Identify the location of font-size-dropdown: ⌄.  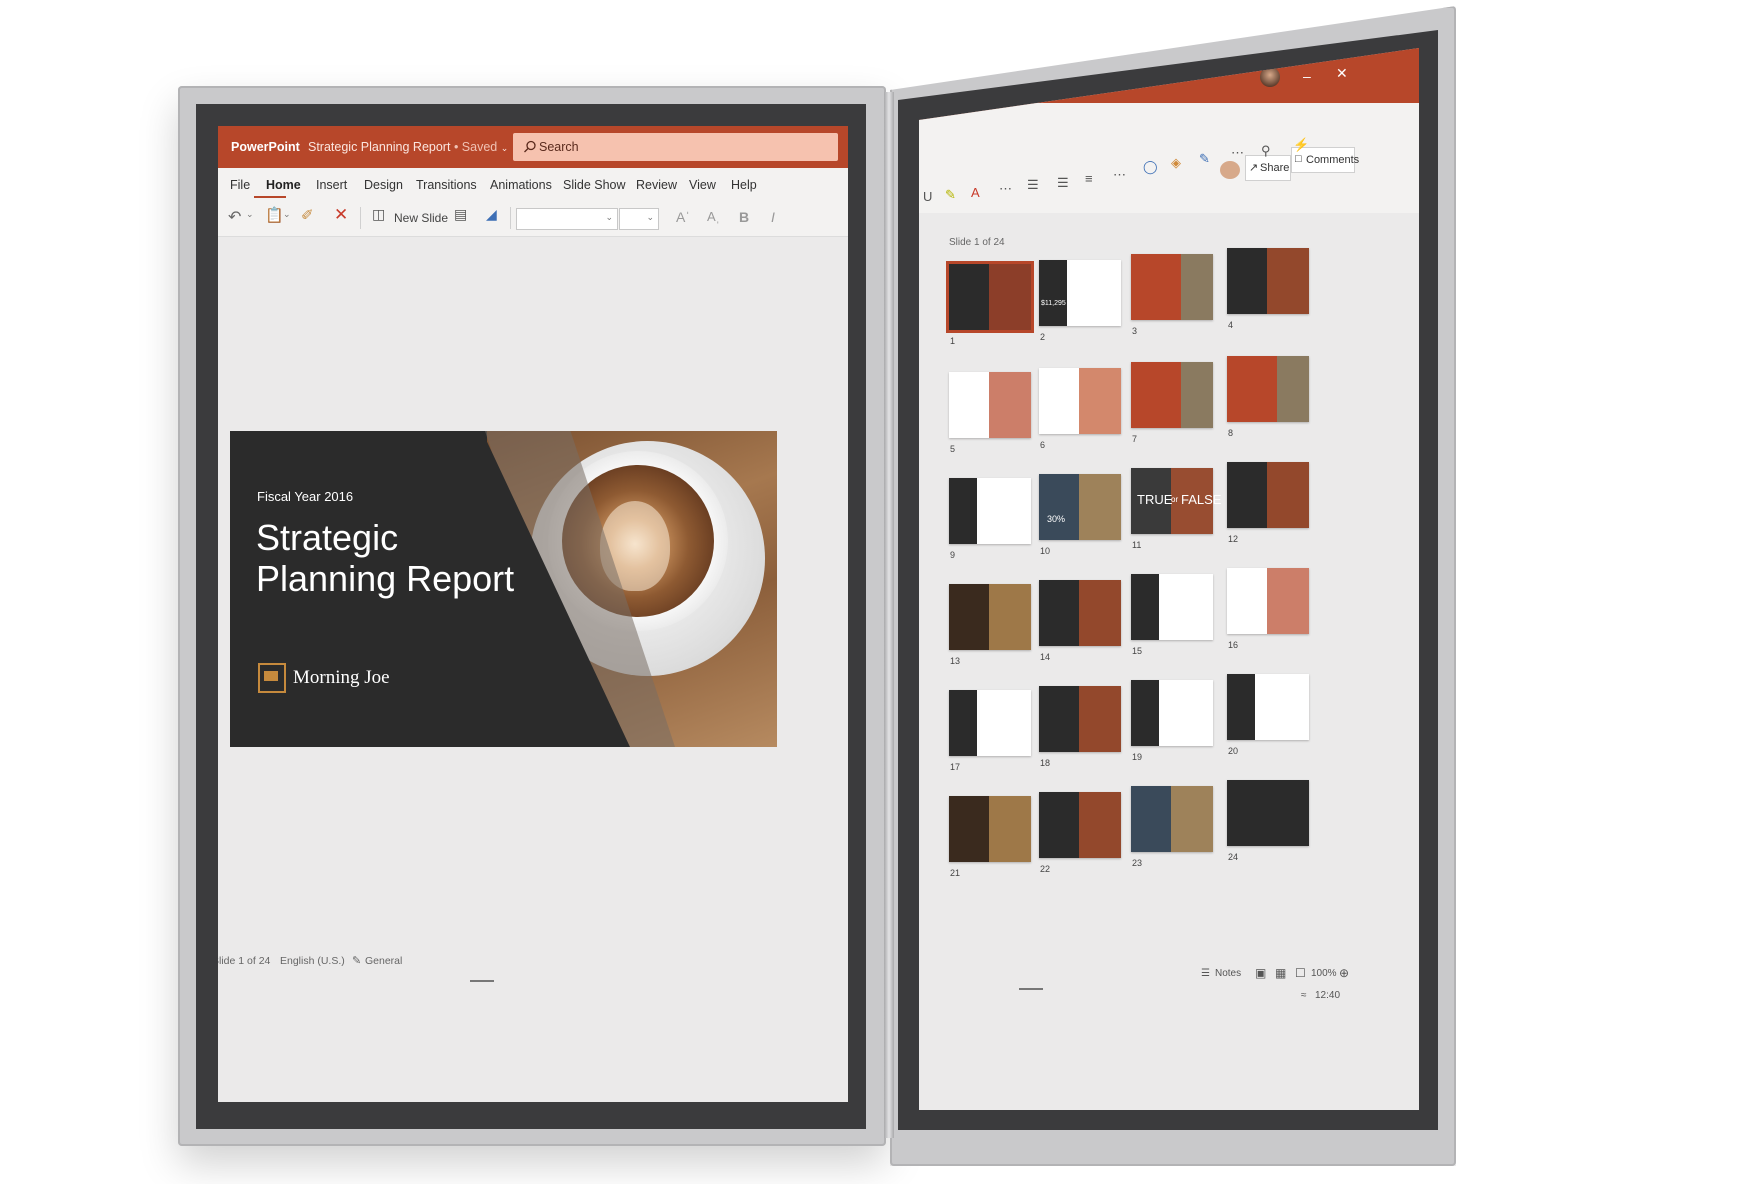
(639, 219).